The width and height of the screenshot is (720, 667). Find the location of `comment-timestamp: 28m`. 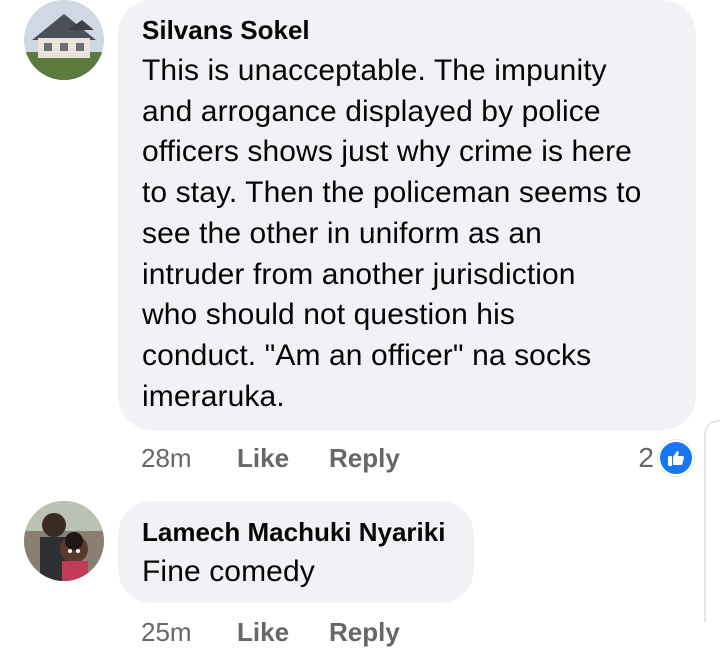

comment-timestamp: 28m is located at coordinates (166, 458).